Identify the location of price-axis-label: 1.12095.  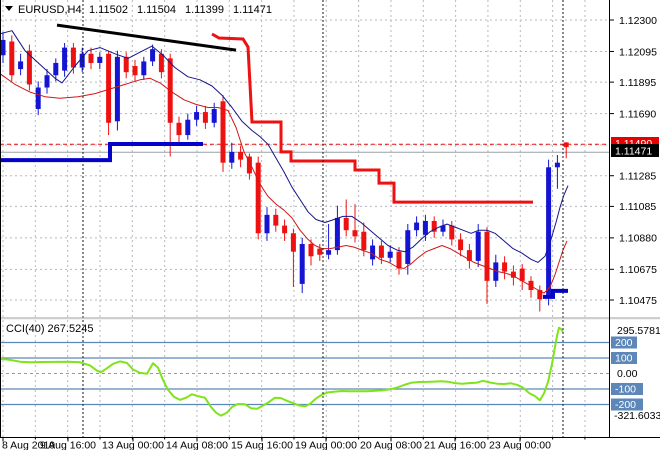
(638, 52).